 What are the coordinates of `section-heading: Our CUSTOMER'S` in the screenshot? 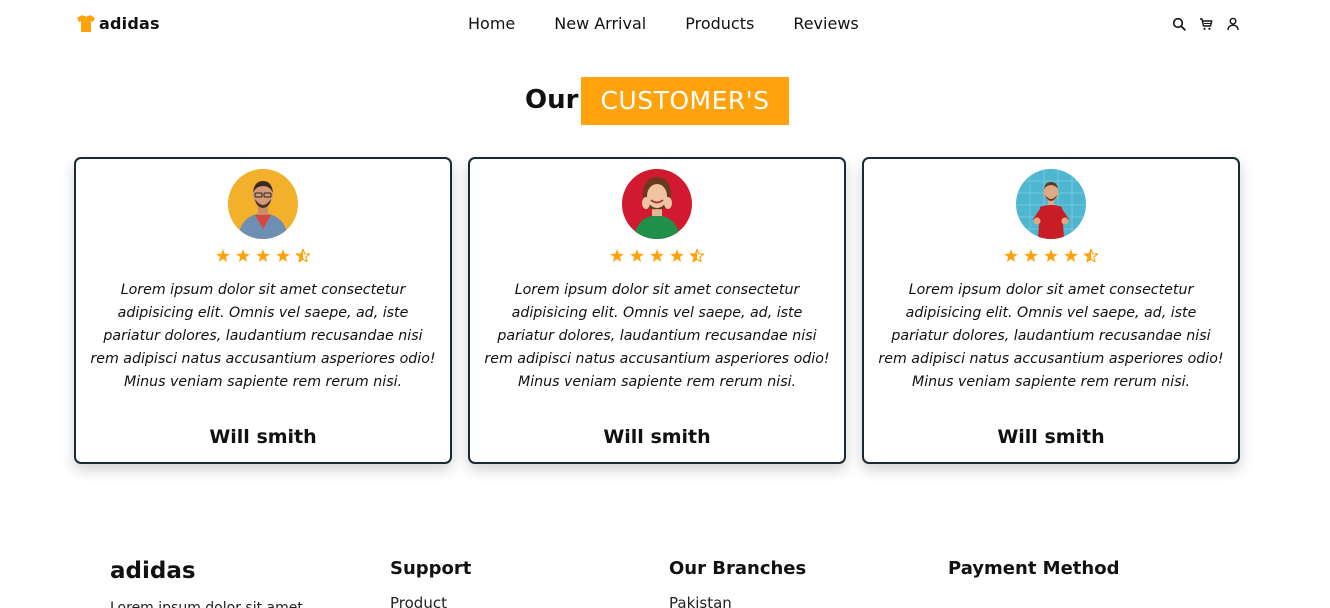 It's located at (665, 101).